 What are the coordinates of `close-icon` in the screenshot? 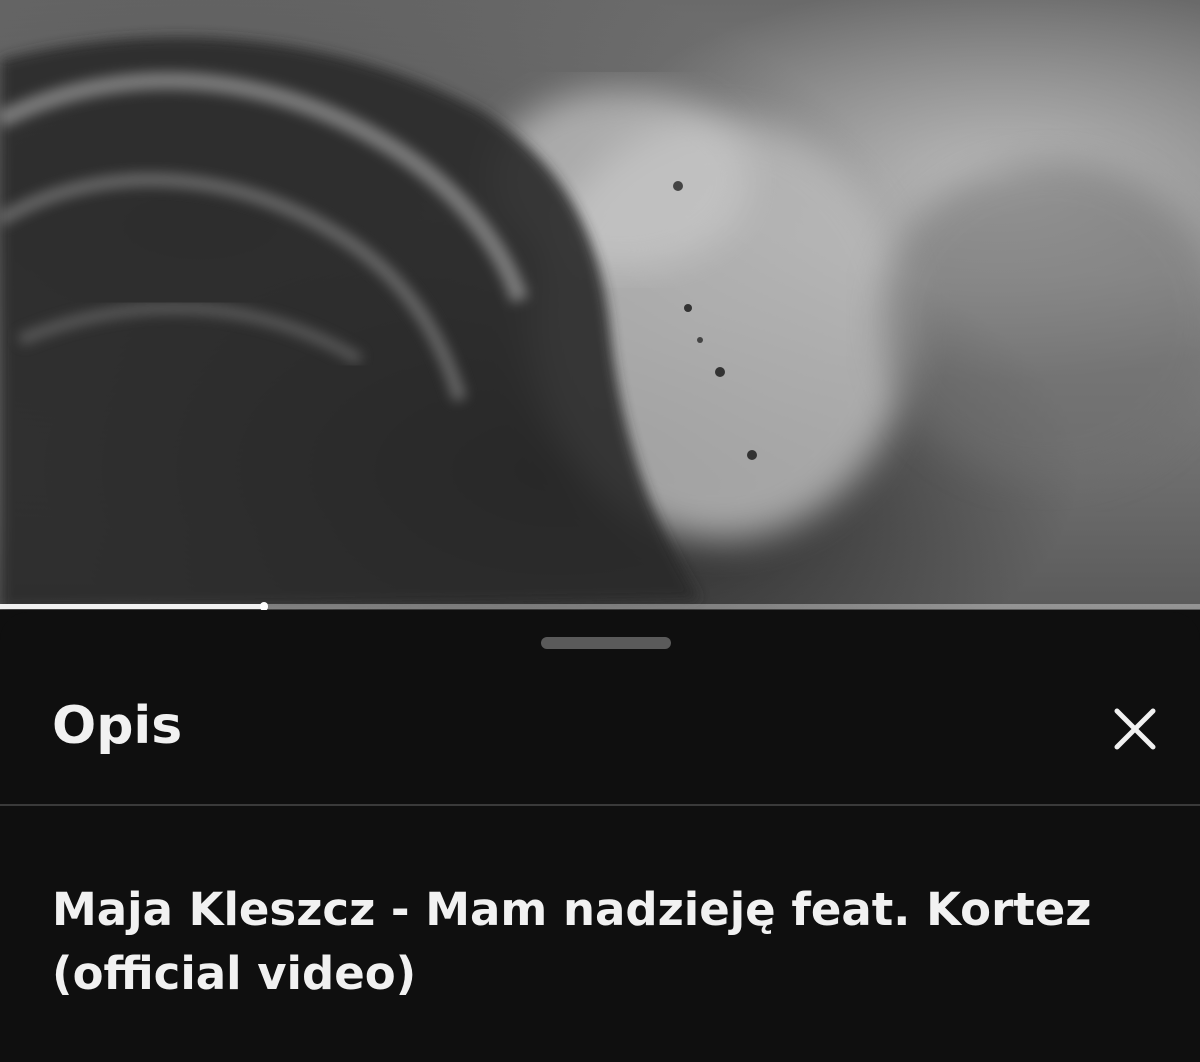 It's located at (1135, 729).